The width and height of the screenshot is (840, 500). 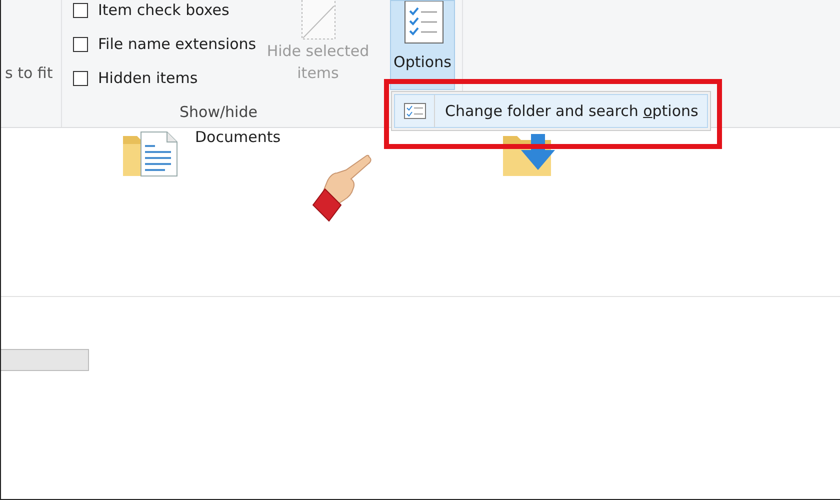 I want to click on checklist-icon, so click(x=415, y=111).